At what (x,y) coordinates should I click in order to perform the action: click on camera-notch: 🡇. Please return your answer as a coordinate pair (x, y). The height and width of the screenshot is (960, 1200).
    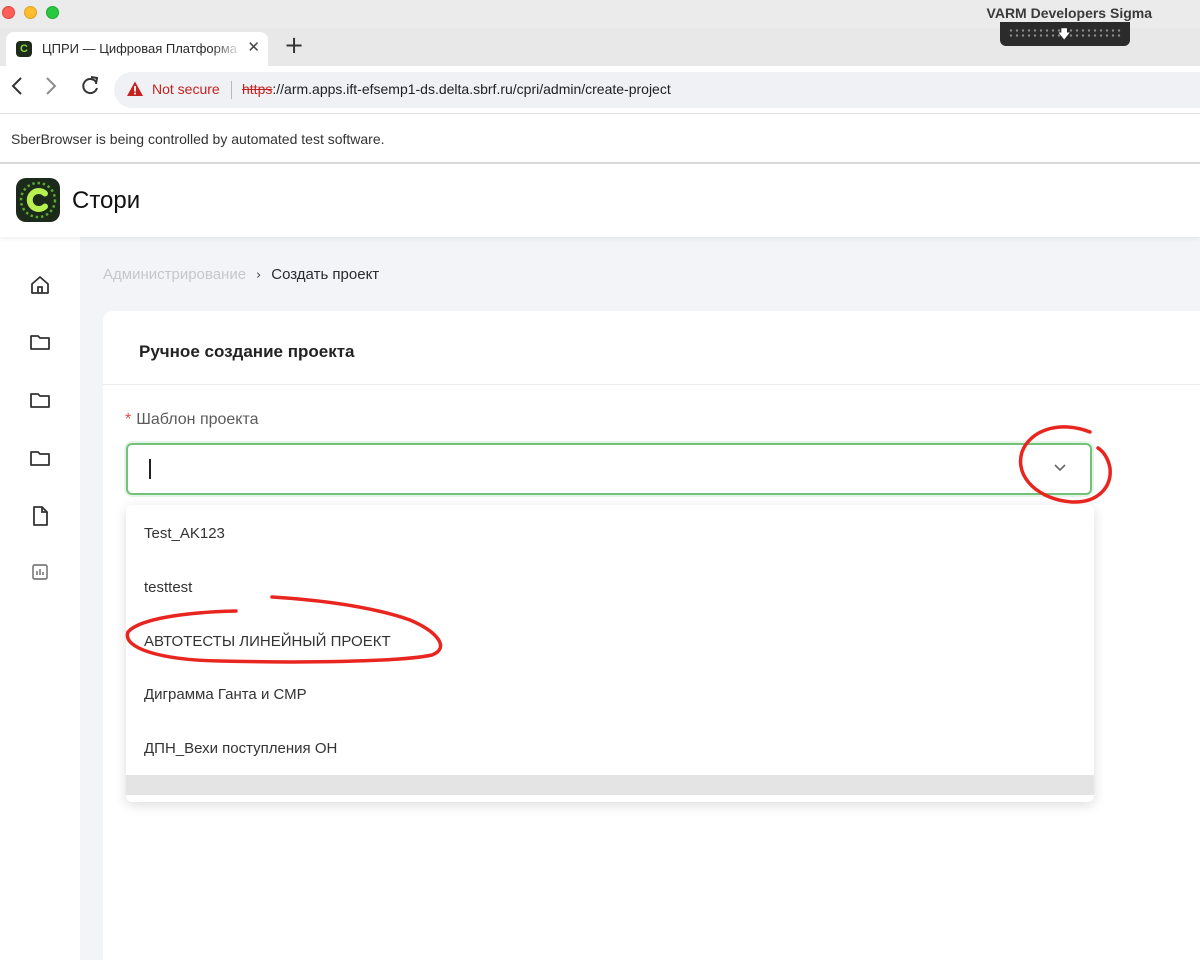
    Looking at the image, I should click on (1065, 34).